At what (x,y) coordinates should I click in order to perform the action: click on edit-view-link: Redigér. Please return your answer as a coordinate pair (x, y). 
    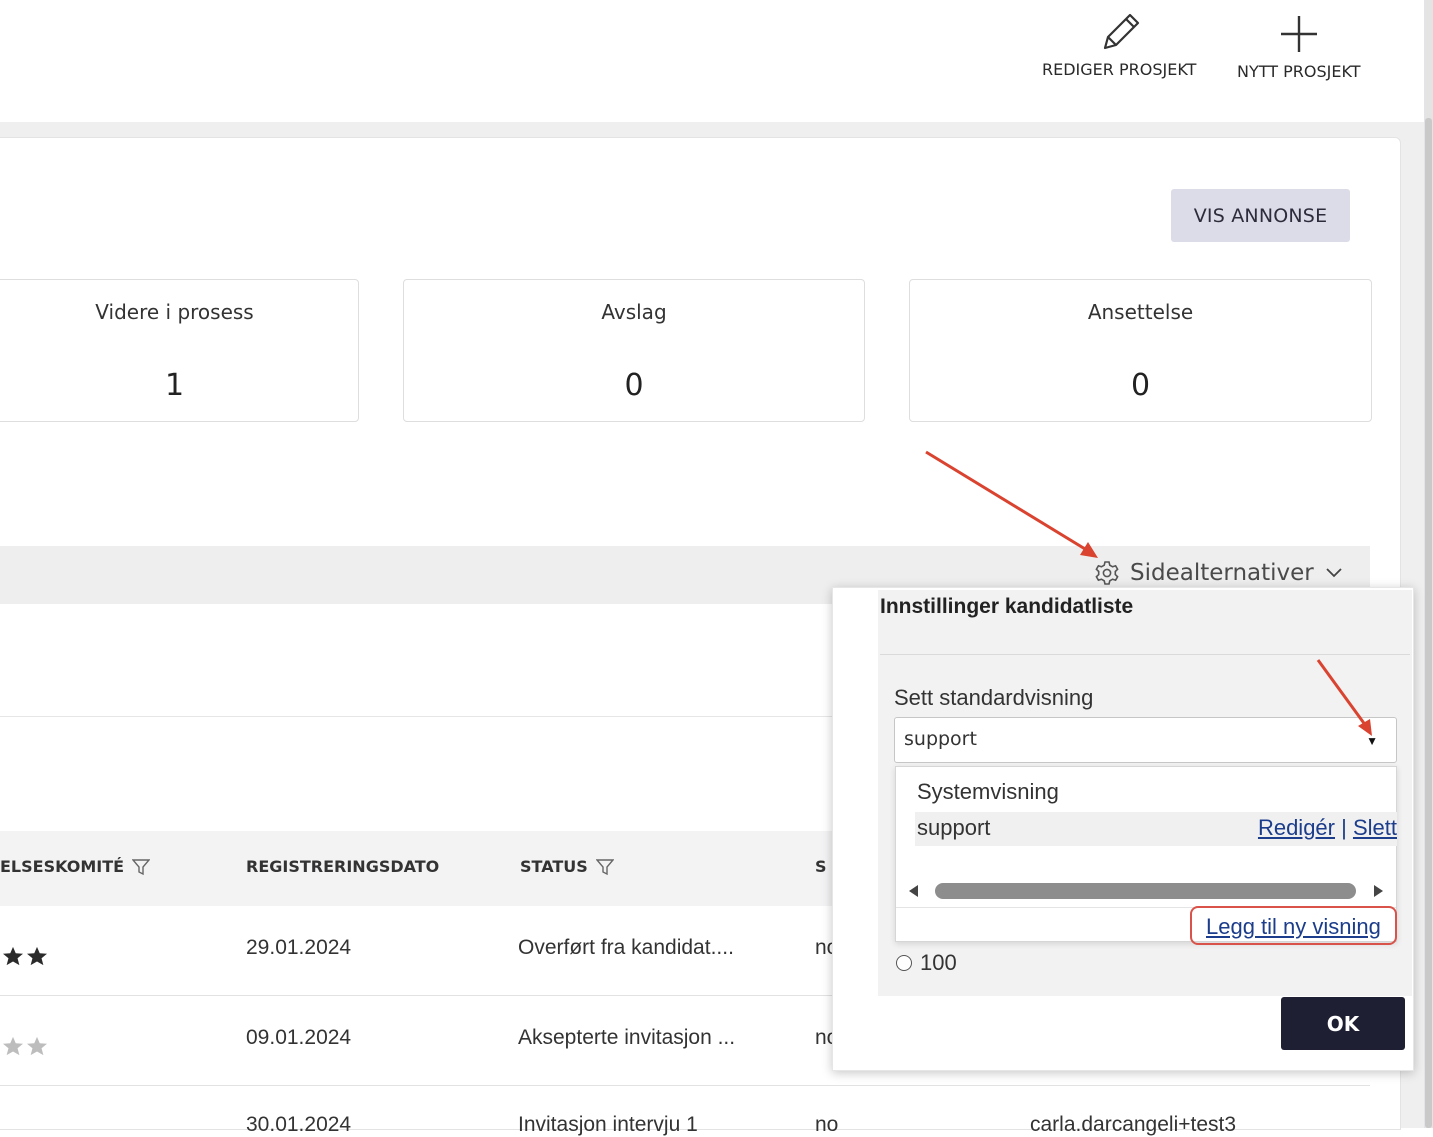
    Looking at the image, I should click on (1296, 827).